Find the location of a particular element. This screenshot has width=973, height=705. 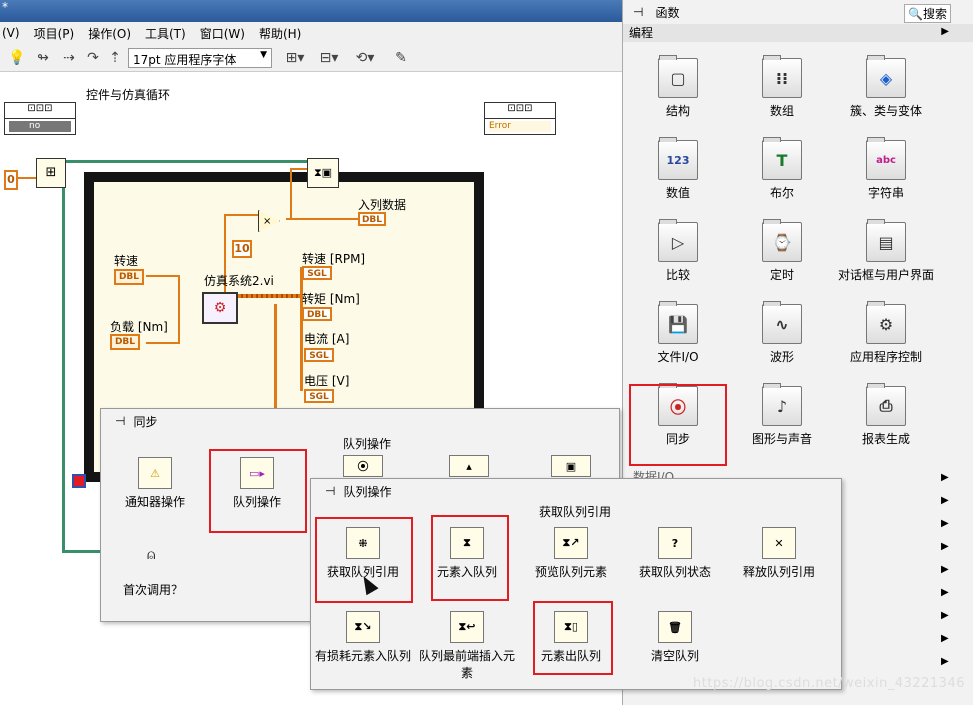

sim-system-subvi: ⚙ is located at coordinates (220, 308).